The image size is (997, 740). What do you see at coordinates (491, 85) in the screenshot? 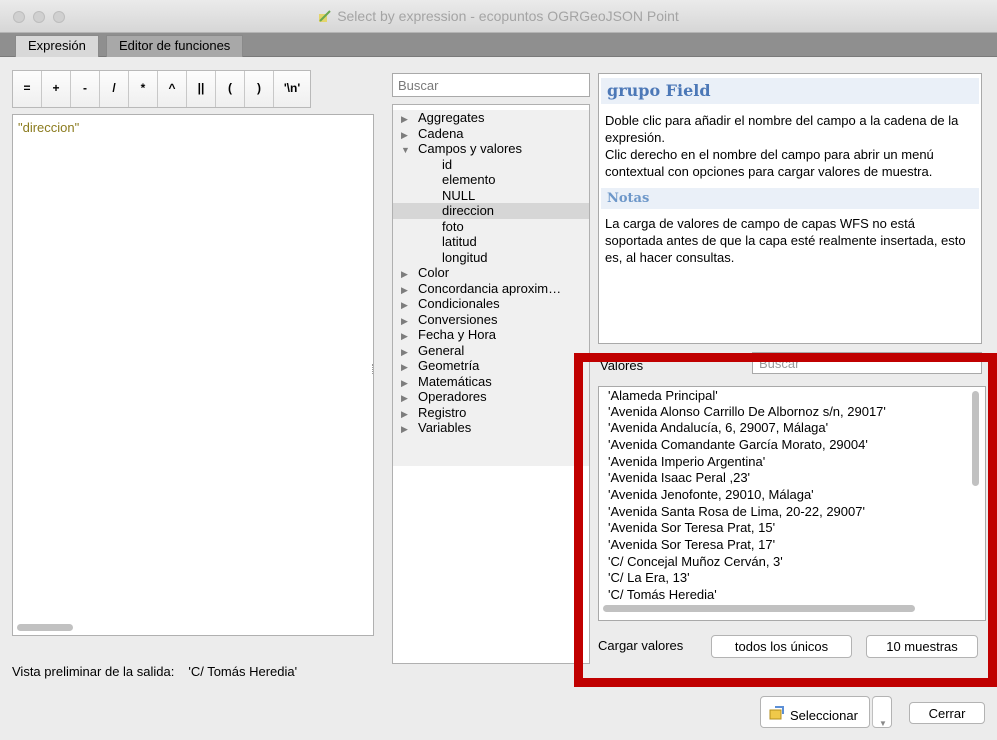
I see `function-search-input: Buscar` at bounding box center [491, 85].